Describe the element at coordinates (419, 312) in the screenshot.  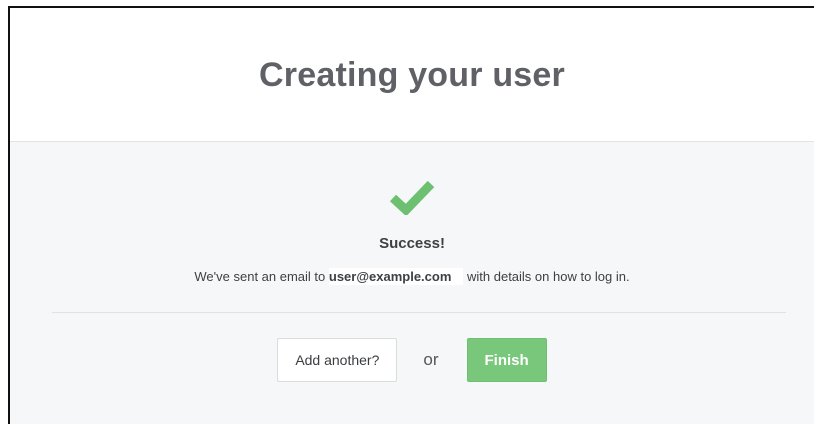
I see `divider` at that location.